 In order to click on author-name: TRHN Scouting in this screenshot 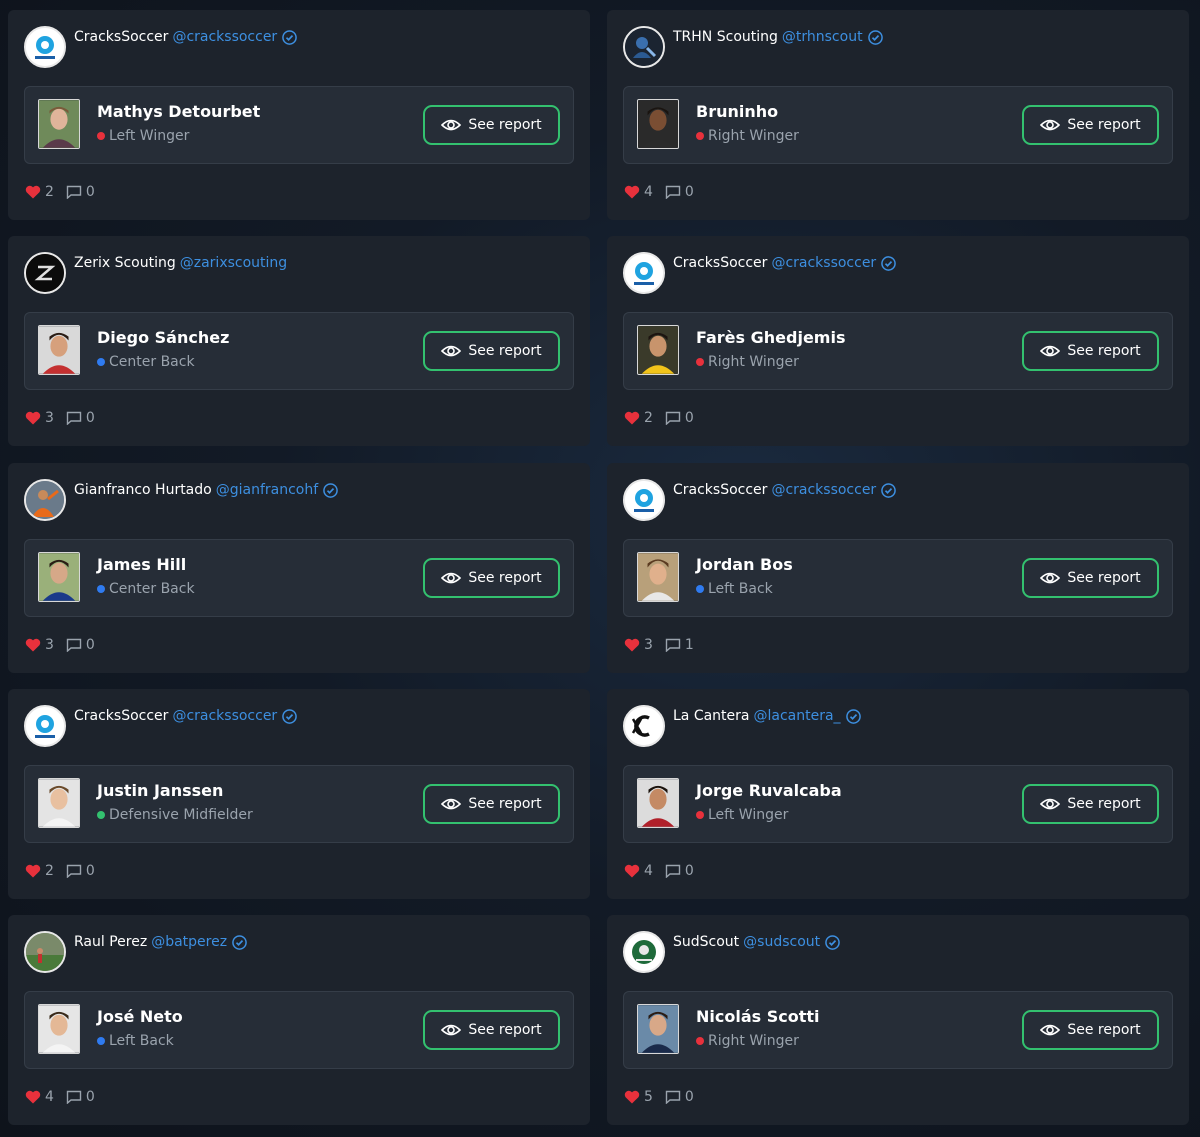, I will do `click(725, 37)`.